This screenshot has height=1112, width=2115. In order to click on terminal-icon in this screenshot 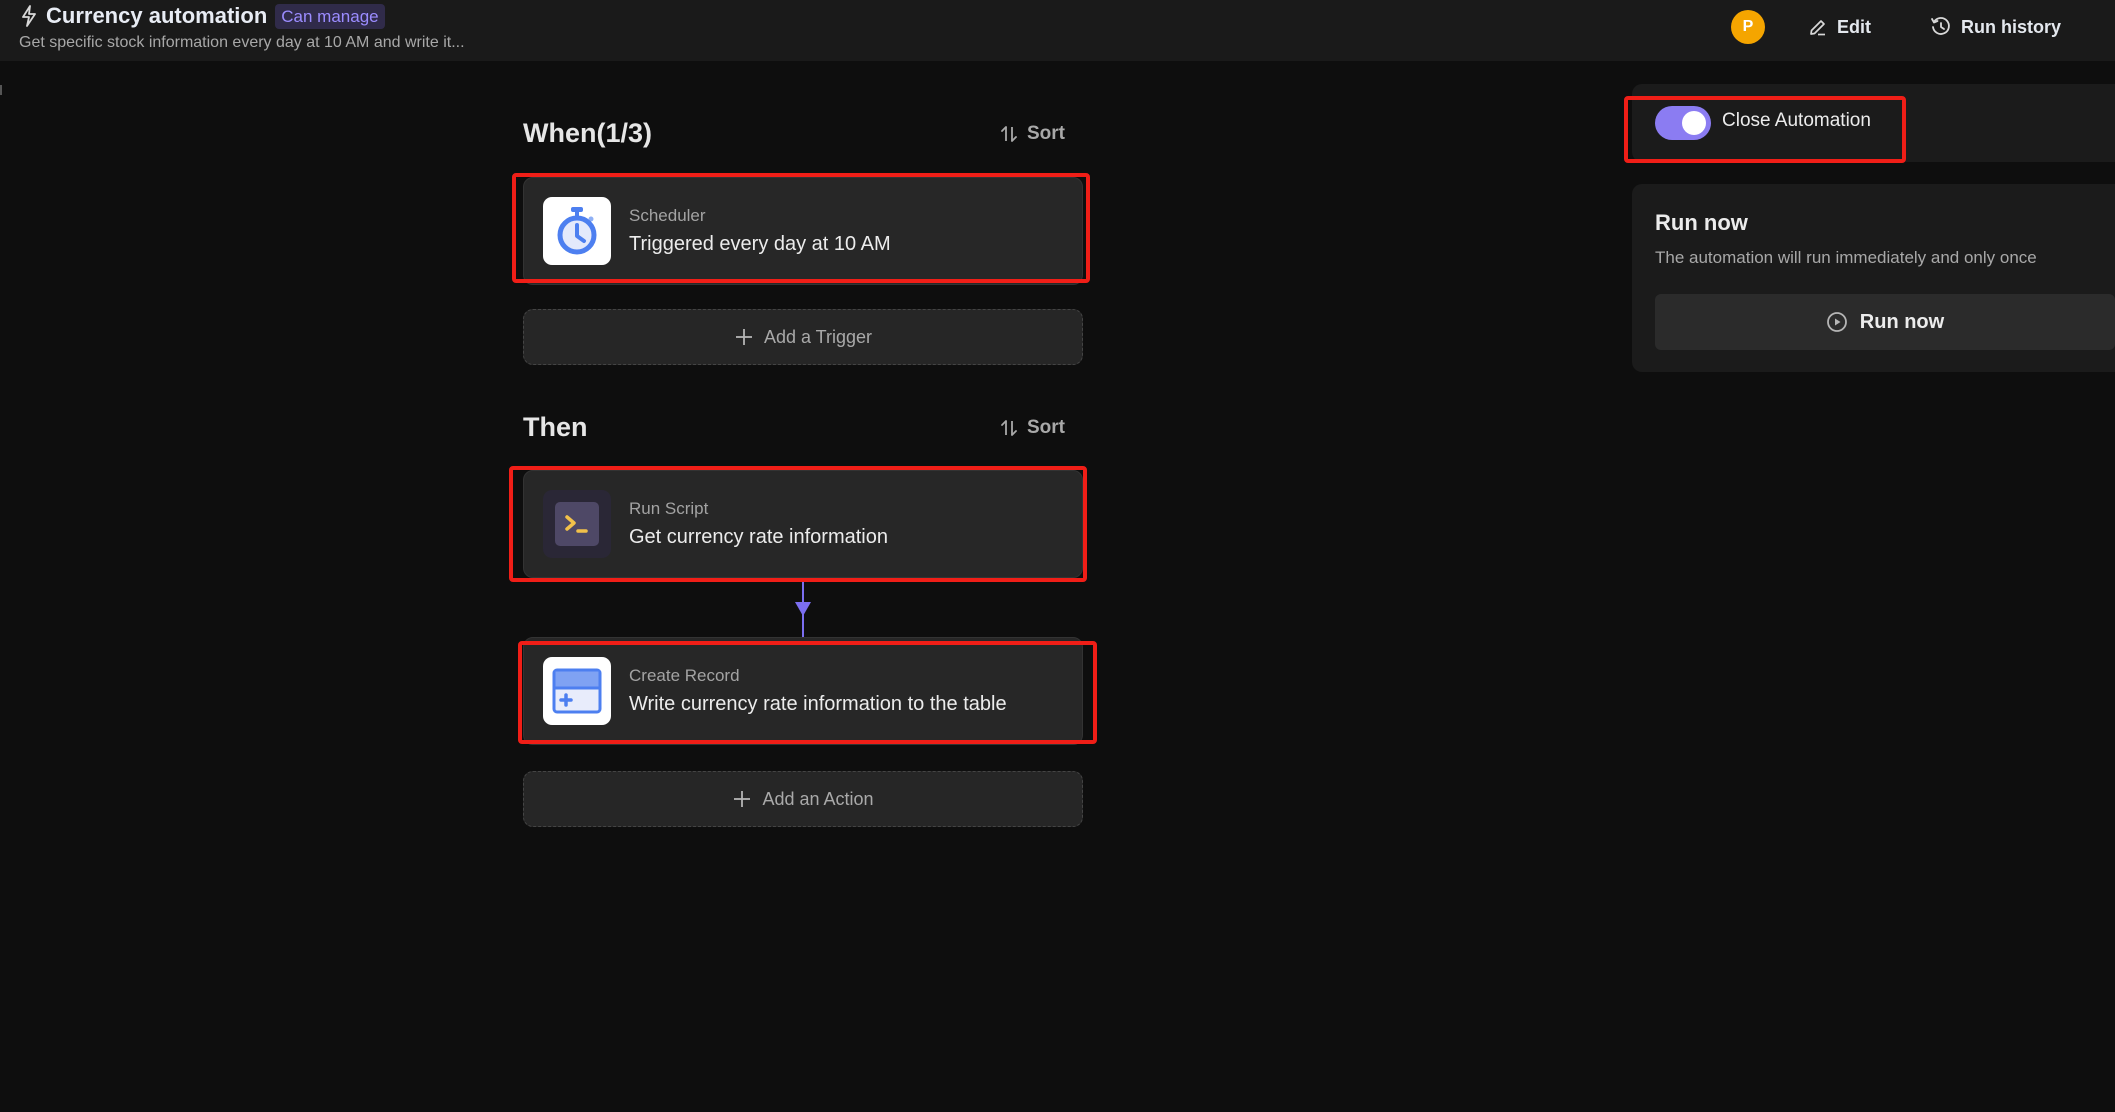, I will do `click(577, 524)`.